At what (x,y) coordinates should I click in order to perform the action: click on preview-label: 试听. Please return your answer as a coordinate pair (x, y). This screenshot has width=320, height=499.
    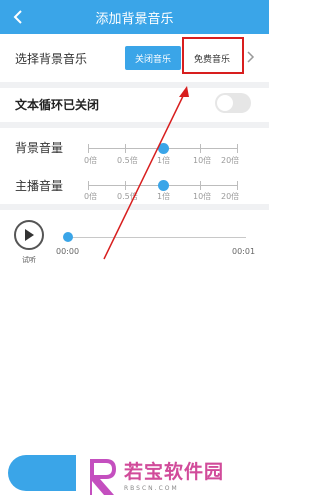
    Looking at the image, I should click on (29, 260).